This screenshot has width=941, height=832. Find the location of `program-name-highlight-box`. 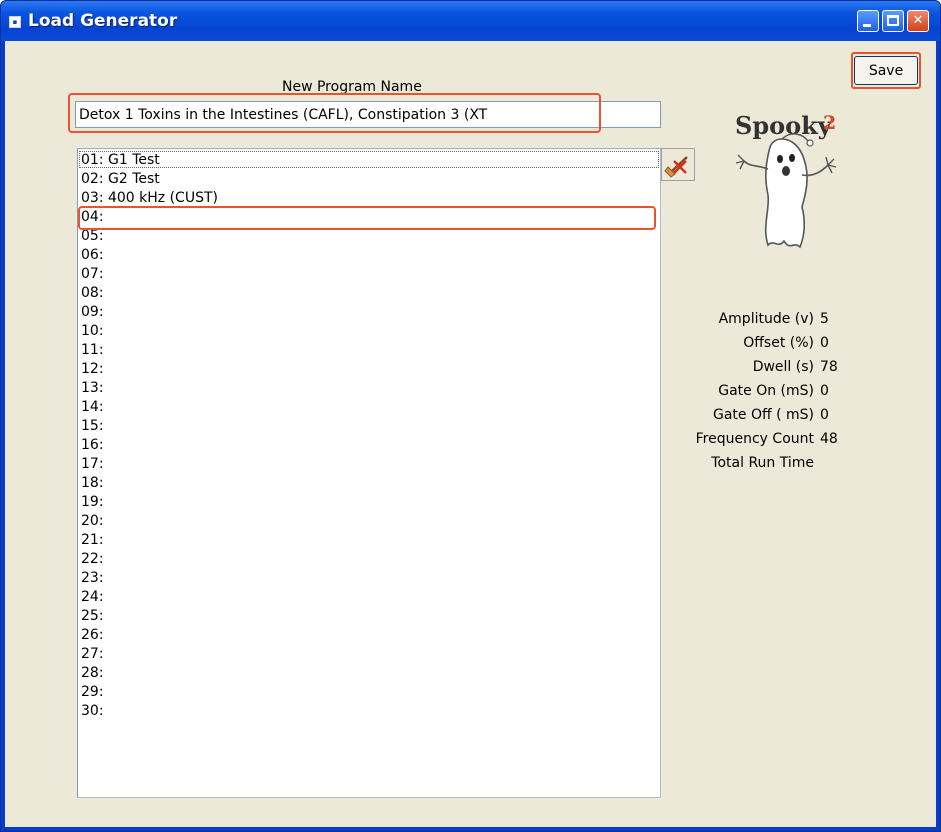

program-name-highlight-box is located at coordinates (334, 113).